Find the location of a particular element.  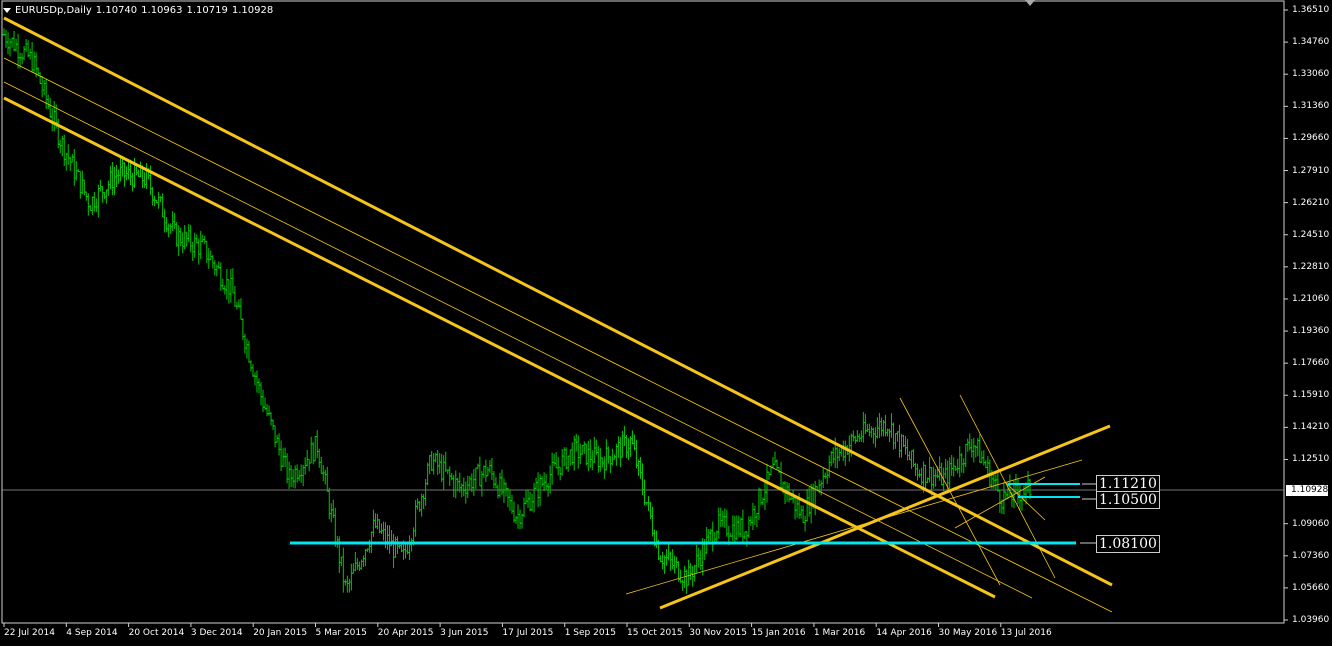

level-label-2: 1.10500 is located at coordinates (1128, 500).